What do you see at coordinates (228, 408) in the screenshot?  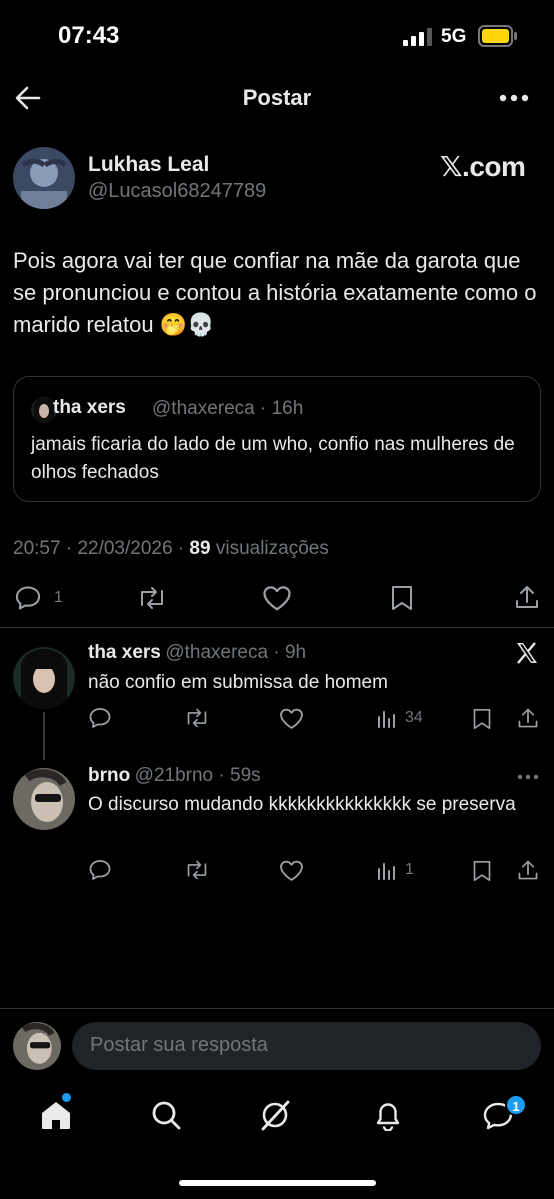 I see `quote-author-meta: @thaxereca · 16h` at bounding box center [228, 408].